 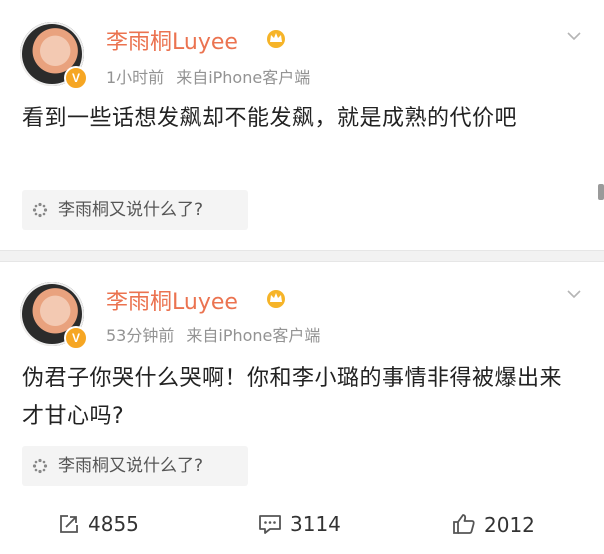 I want to click on share-icon, so click(x=69, y=524).